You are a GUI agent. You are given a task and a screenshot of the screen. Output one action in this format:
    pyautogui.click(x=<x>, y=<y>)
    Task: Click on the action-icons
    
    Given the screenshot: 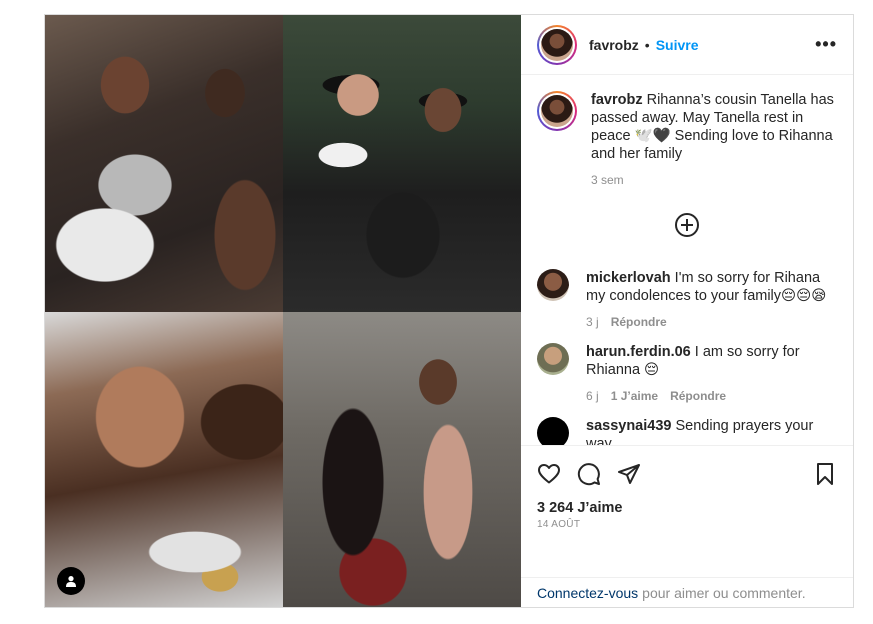 What is the action you would take?
    pyautogui.click(x=687, y=474)
    